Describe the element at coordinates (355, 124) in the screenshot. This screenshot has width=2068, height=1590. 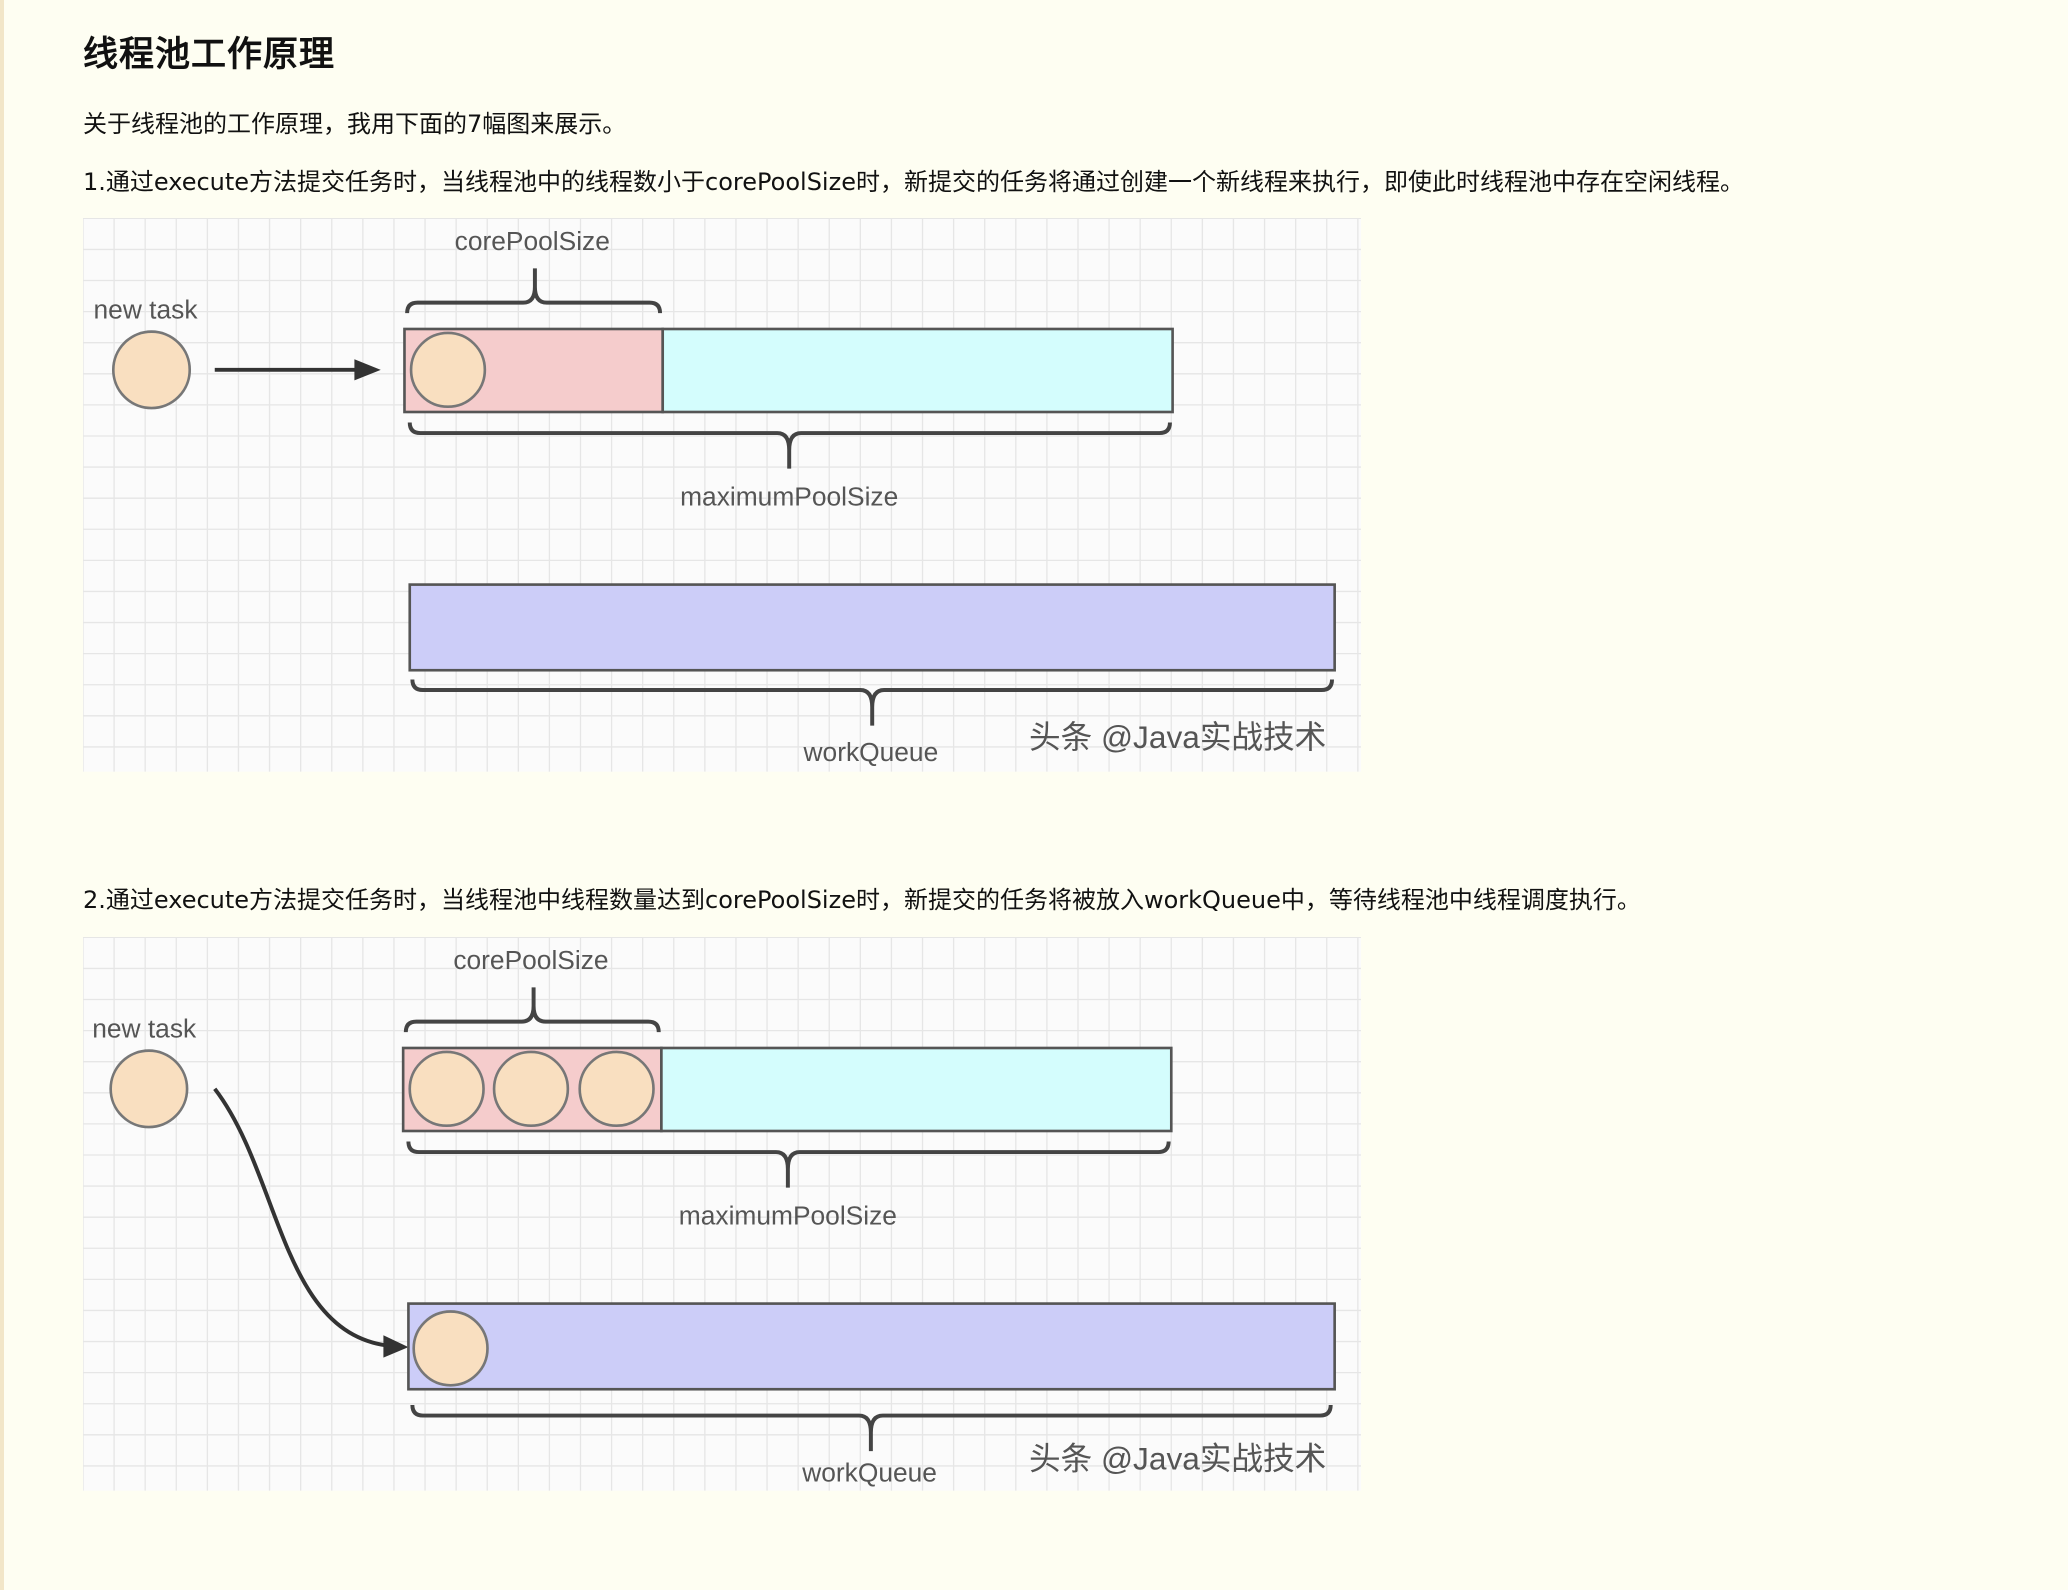
I see `intro-paragraph: 关于线程池的工作原理，我用下面的7幅图来展示。` at that location.